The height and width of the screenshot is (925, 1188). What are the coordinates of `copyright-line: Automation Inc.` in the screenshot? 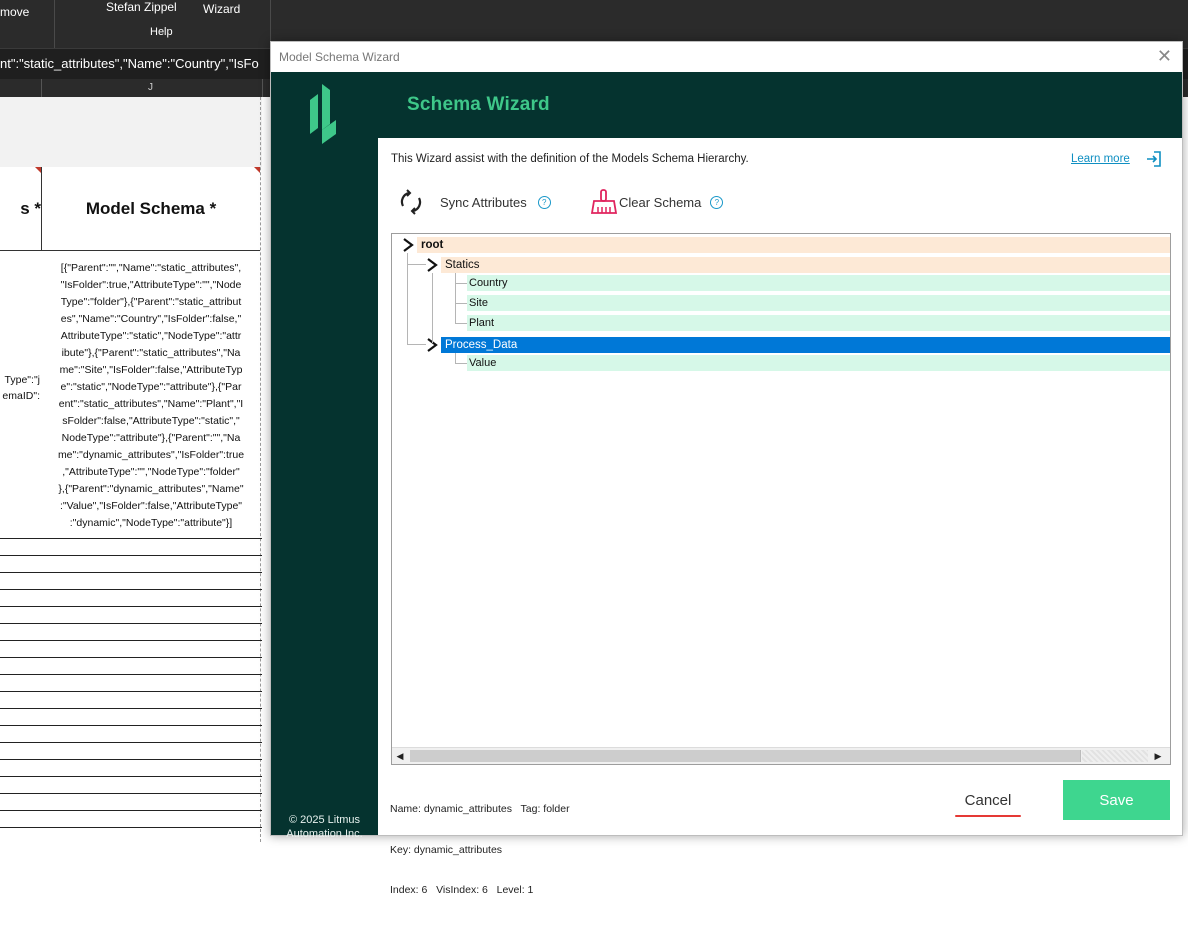 It's located at (324, 834).